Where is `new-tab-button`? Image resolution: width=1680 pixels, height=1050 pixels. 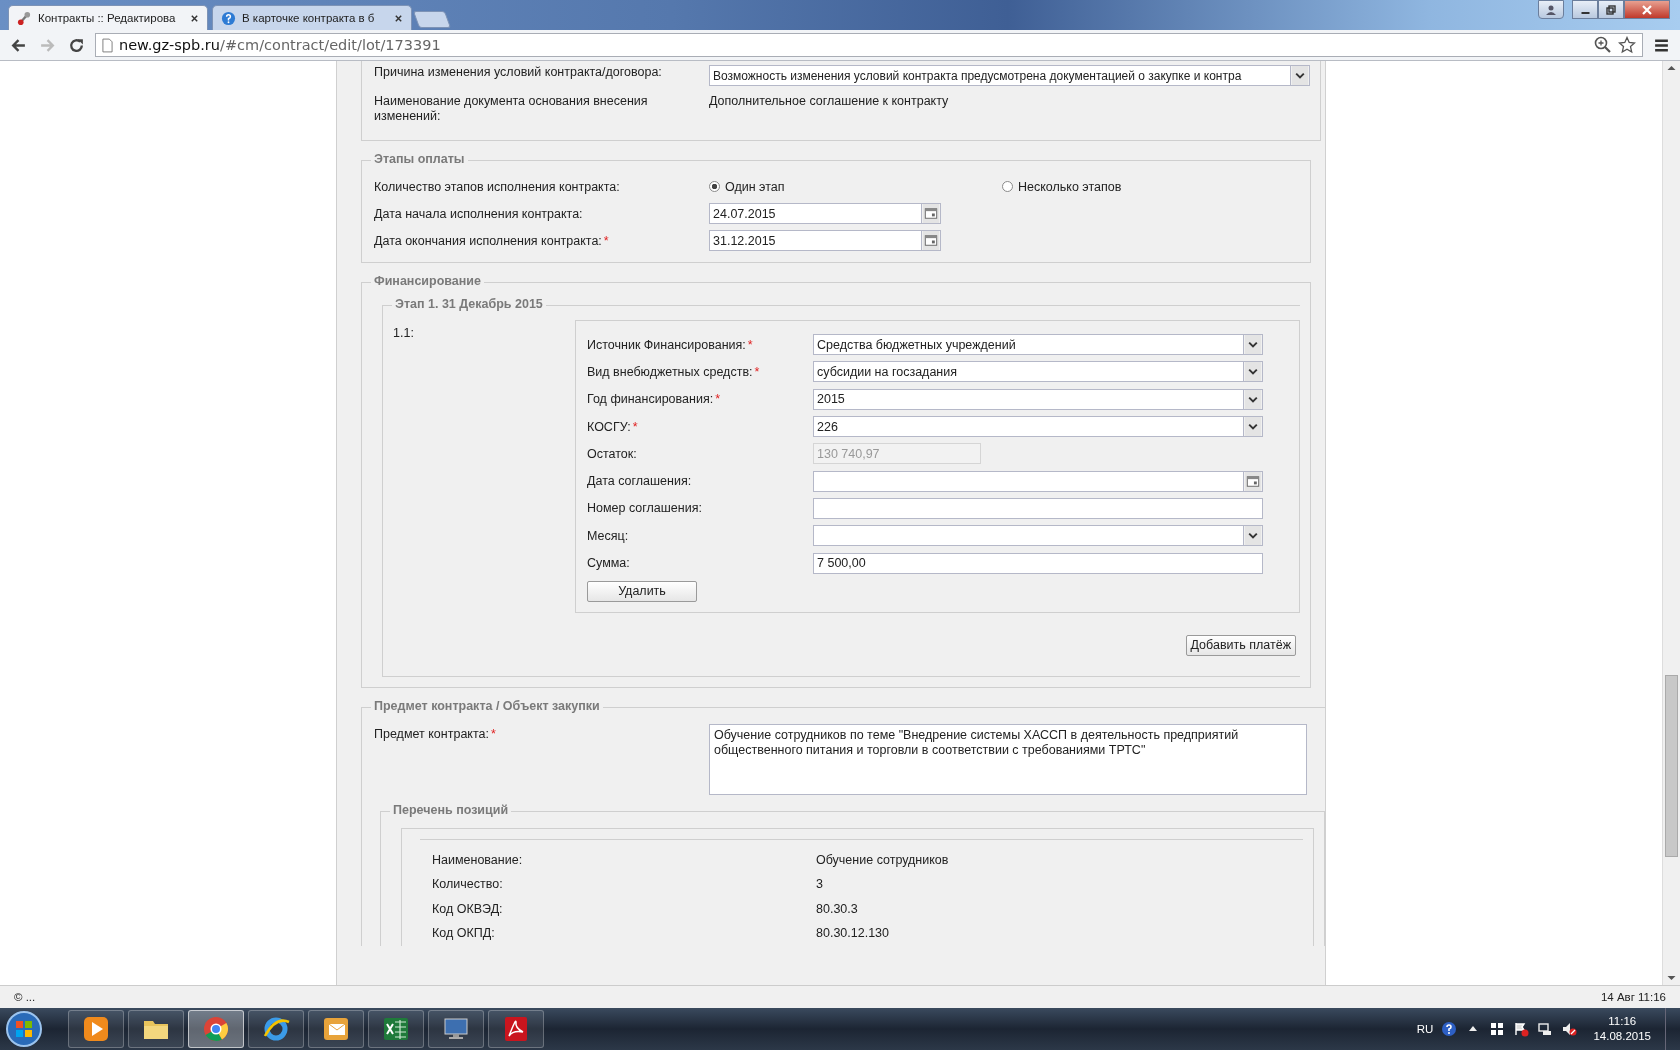 new-tab-button is located at coordinates (432, 19).